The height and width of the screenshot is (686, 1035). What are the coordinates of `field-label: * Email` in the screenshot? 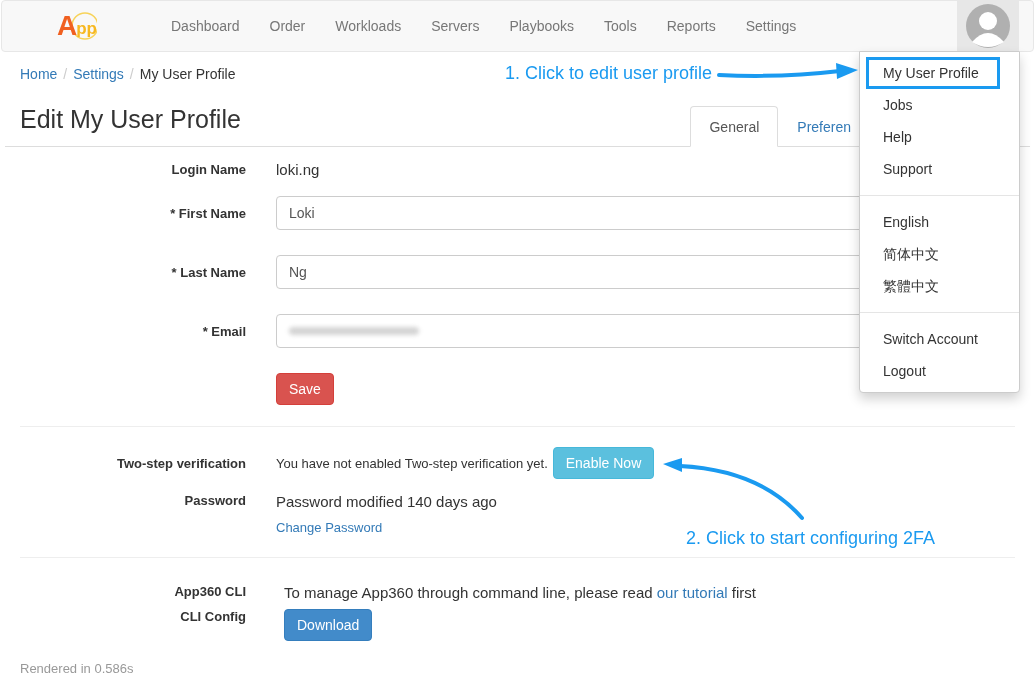 It's located at (223, 331).